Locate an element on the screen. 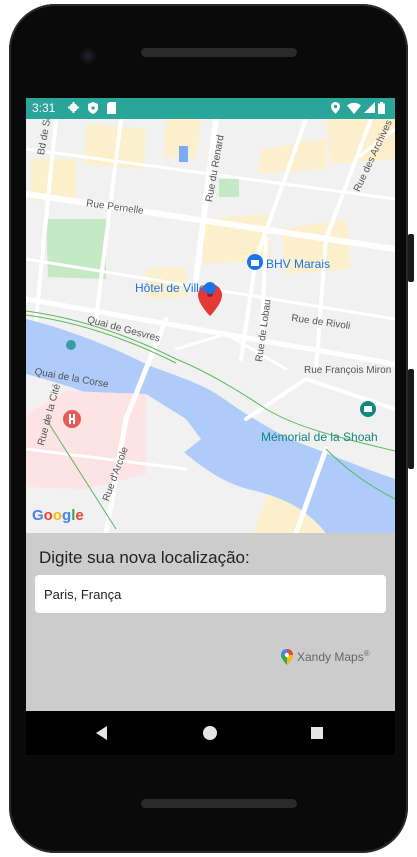 The image size is (417, 857). navigation-bar is located at coordinates (210, 733).